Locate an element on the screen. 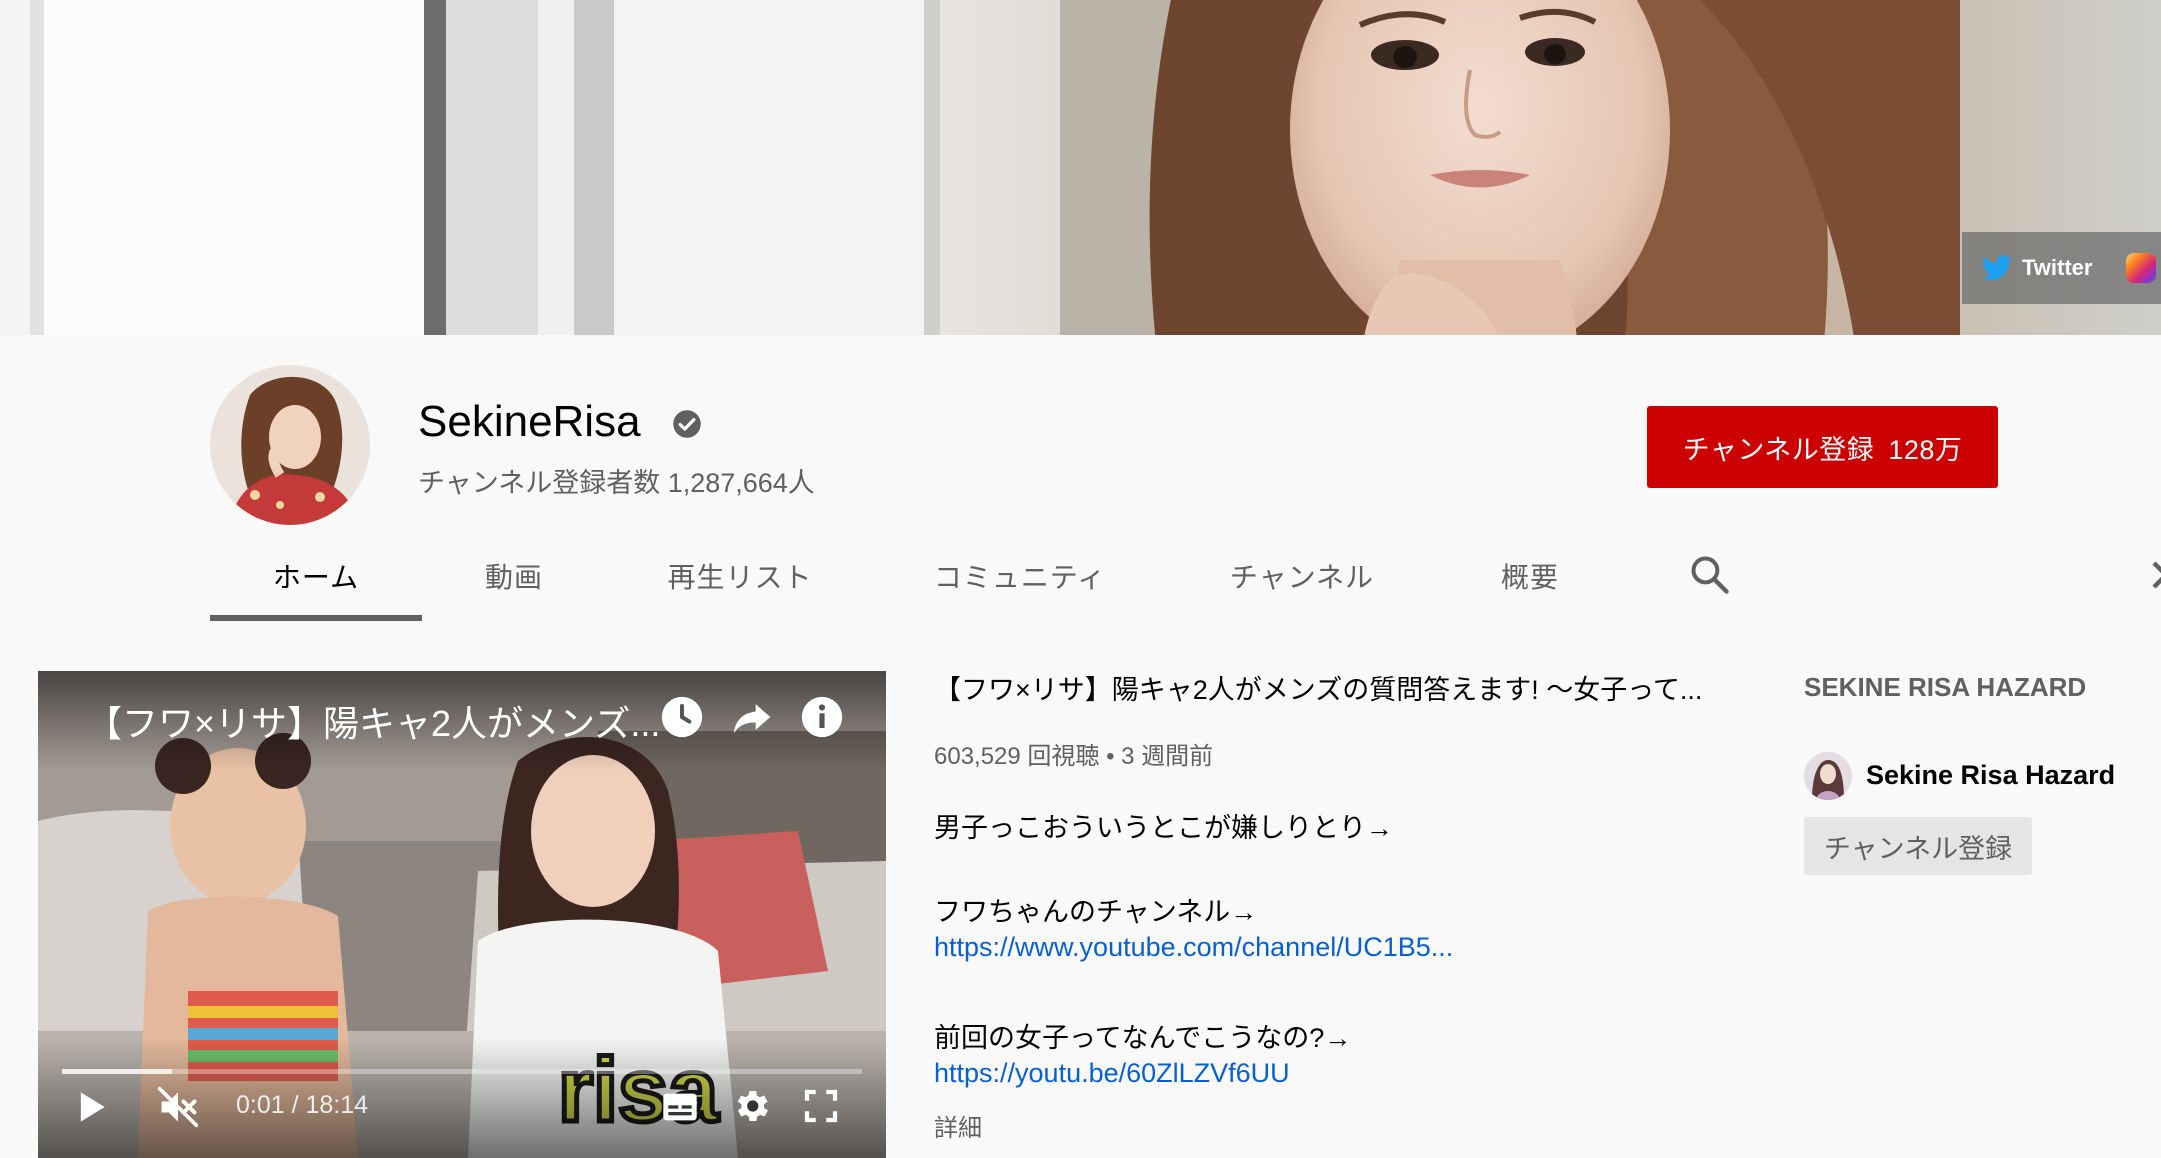 This screenshot has width=2161, height=1158. tab-videos: 動画 is located at coordinates (514, 576).